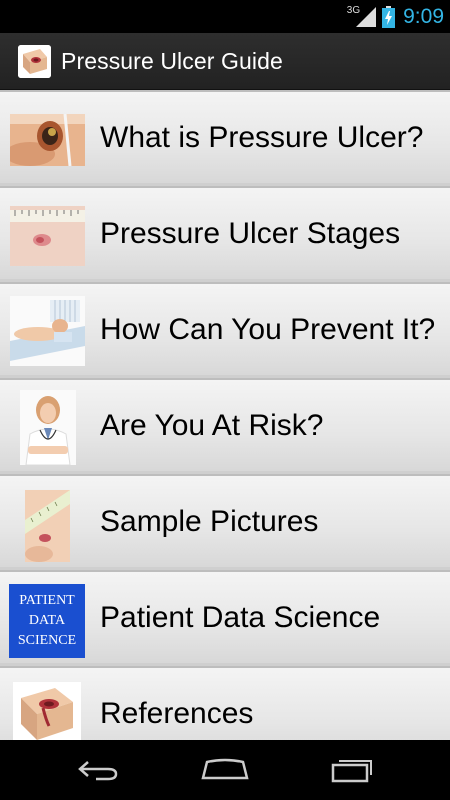  I want to click on menu-item-sample-pictures: Sample Pictures, so click(225, 520).